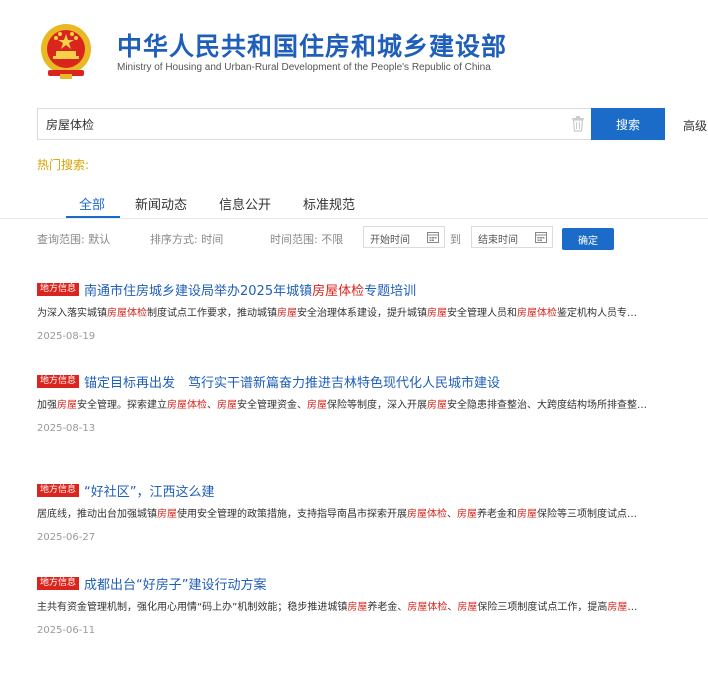 The width and height of the screenshot is (708, 680). I want to click on sort-filter: 排序方式: 时间, so click(186, 239).